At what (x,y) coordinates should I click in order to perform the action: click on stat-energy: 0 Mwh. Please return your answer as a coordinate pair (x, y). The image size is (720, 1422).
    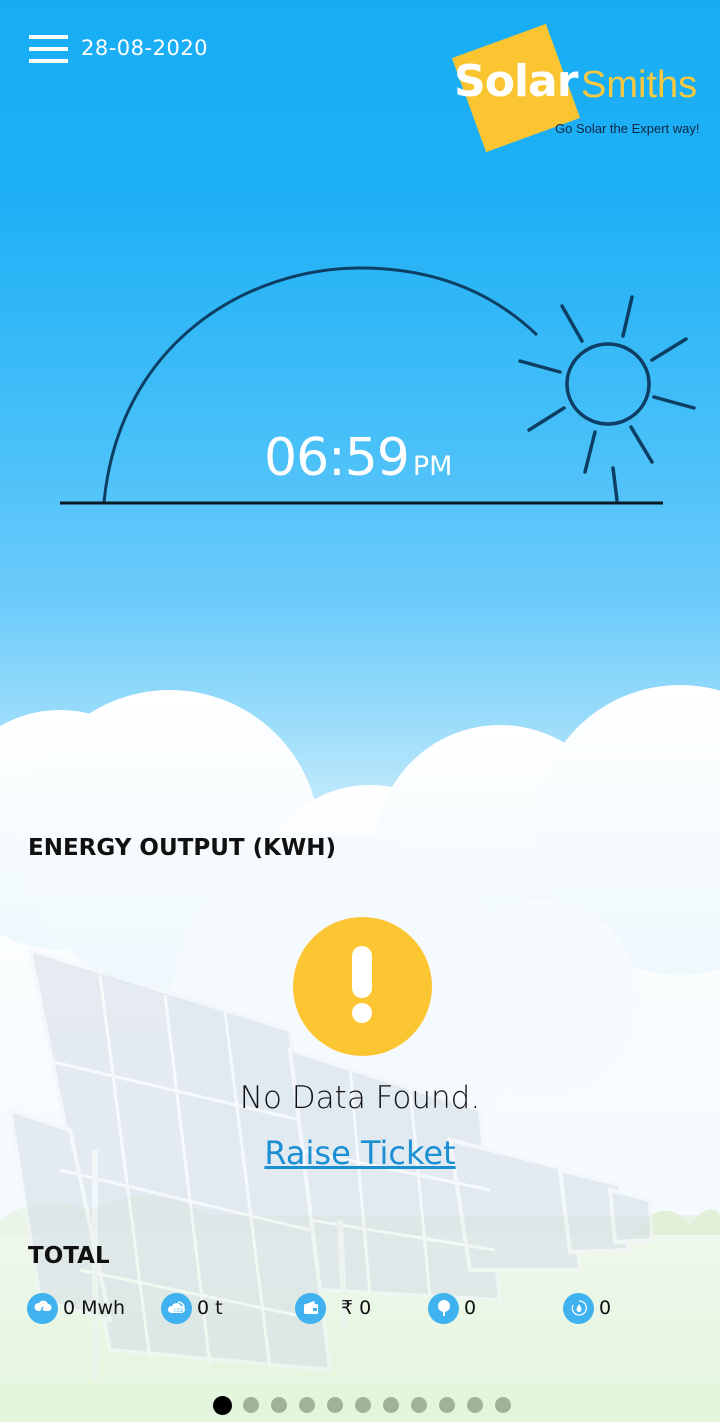
    Looking at the image, I should click on (76, 1308).